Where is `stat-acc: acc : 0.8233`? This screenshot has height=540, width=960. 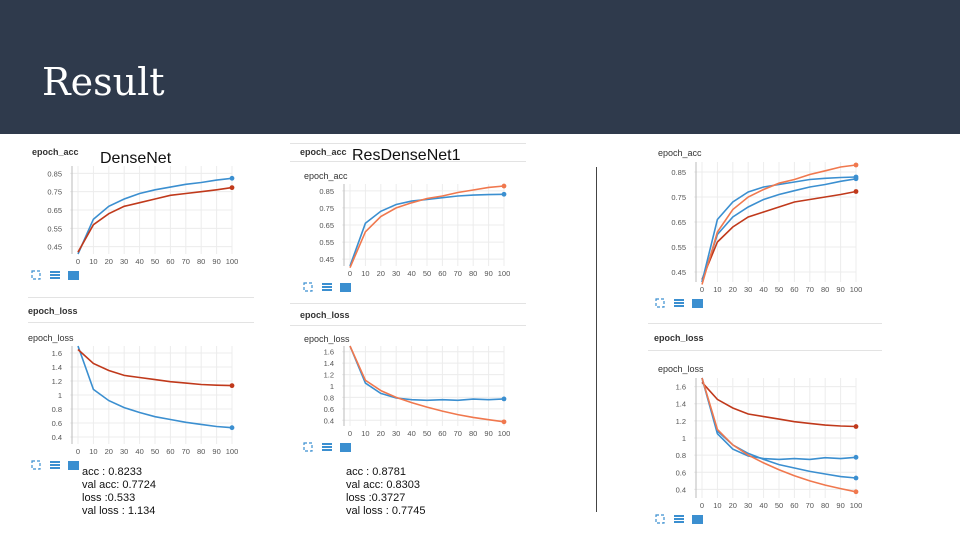 stat-acc: acc : 0.8233 is located at coordinates (112, 472).